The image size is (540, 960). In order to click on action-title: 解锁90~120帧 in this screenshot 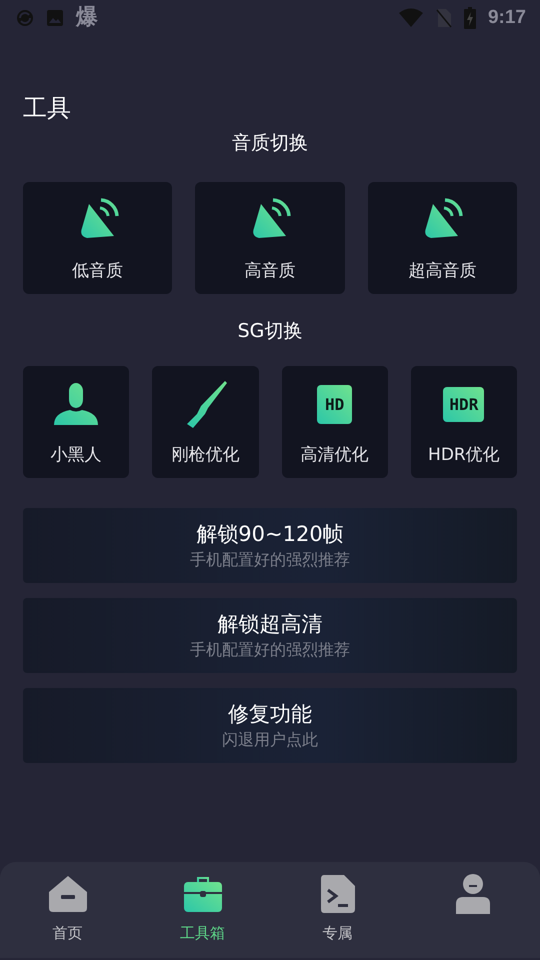, I will do `click(270, 534)`.